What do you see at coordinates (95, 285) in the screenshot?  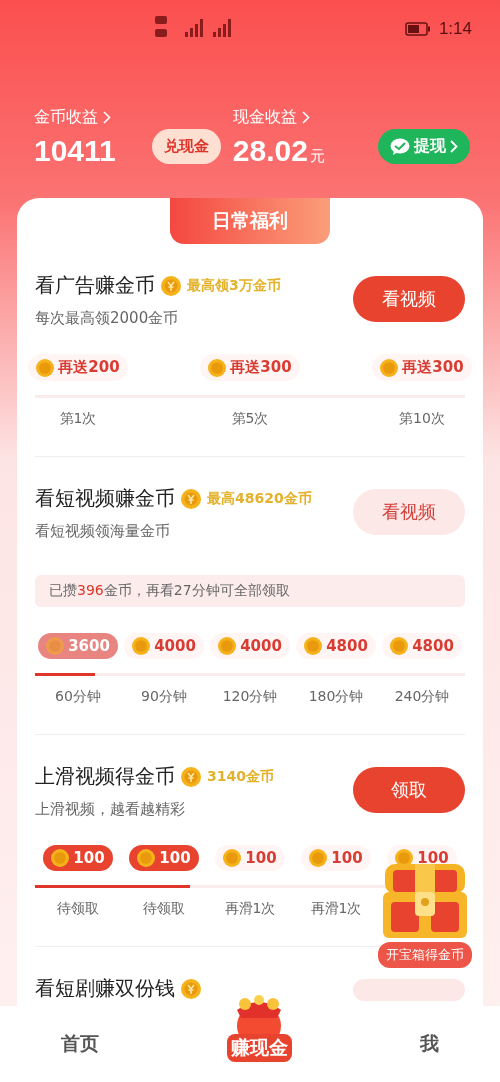 I see `task-title: 看广告赚金币` at bounding box center [95, 285].